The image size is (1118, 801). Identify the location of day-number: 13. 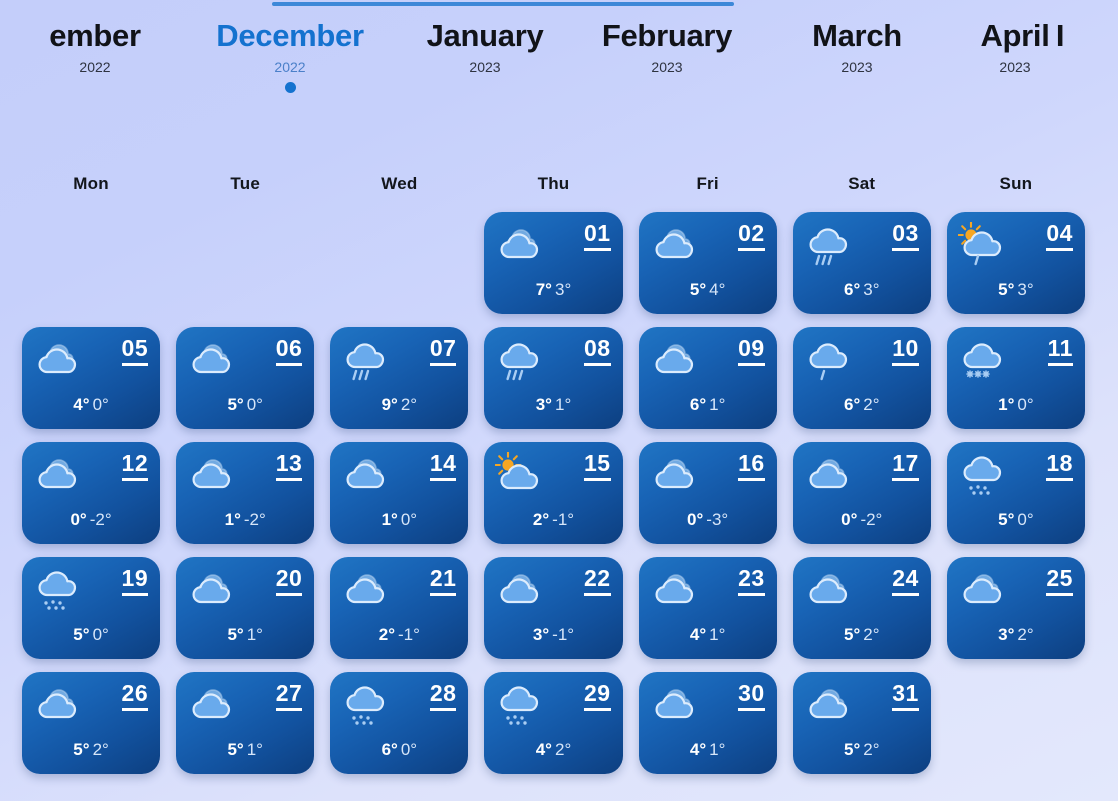
(289, 465).